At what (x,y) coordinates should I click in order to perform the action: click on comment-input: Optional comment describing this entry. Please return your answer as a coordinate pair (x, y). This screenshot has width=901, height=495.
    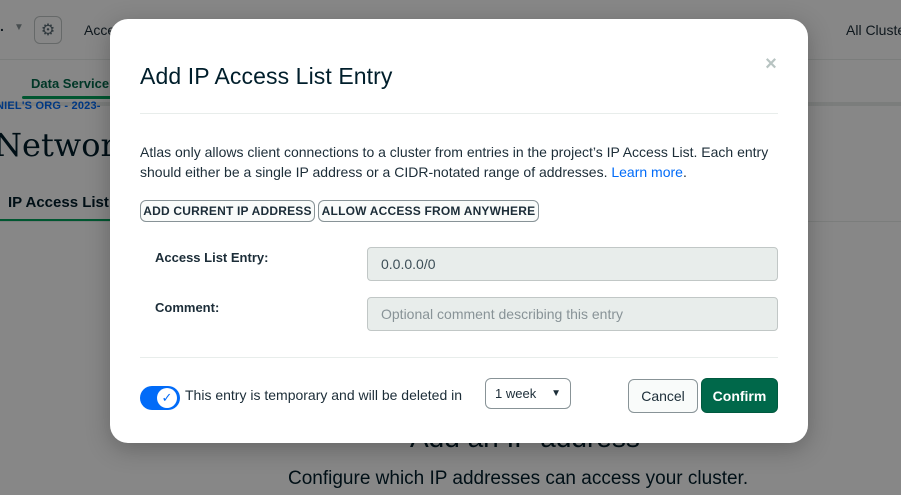
    Looking at the image, I should click on (572, 314).